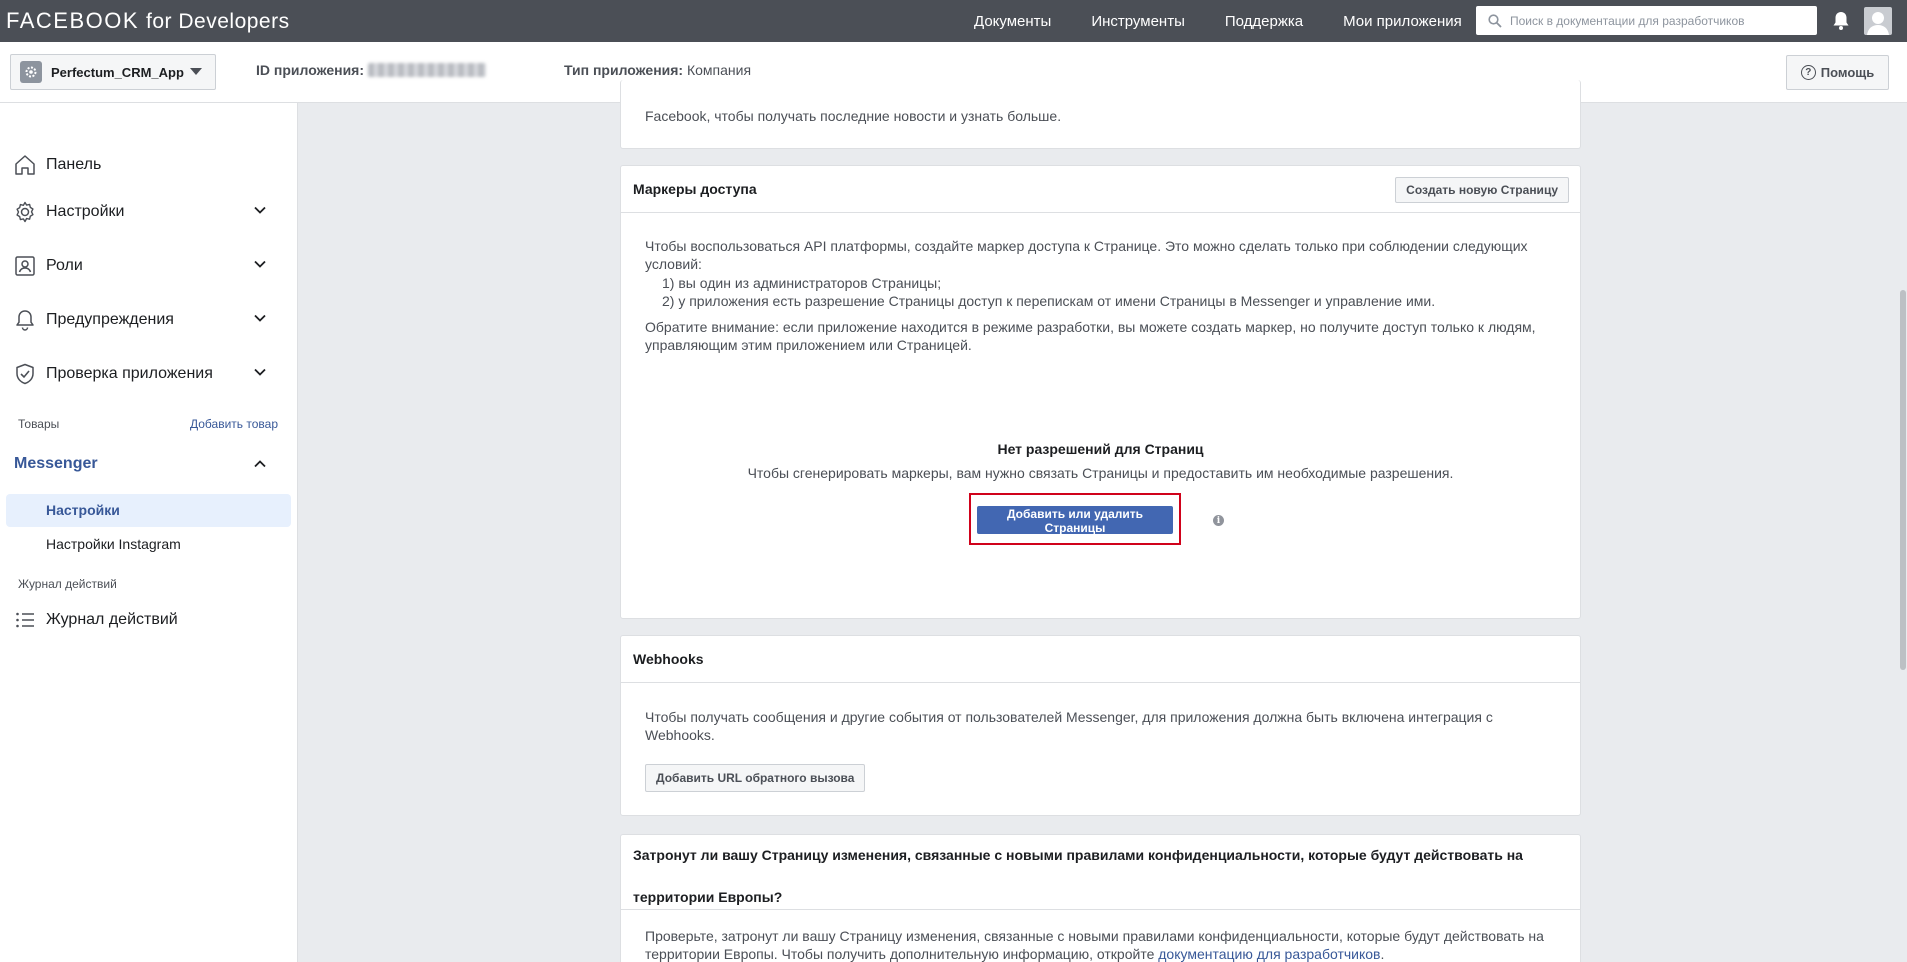 This screenshot has width=1907, height=962. What do you see at coordinates (74, 164) in the screenshot?
I see `sidebar-item-label: Панель` at bounding box center [74, 164].